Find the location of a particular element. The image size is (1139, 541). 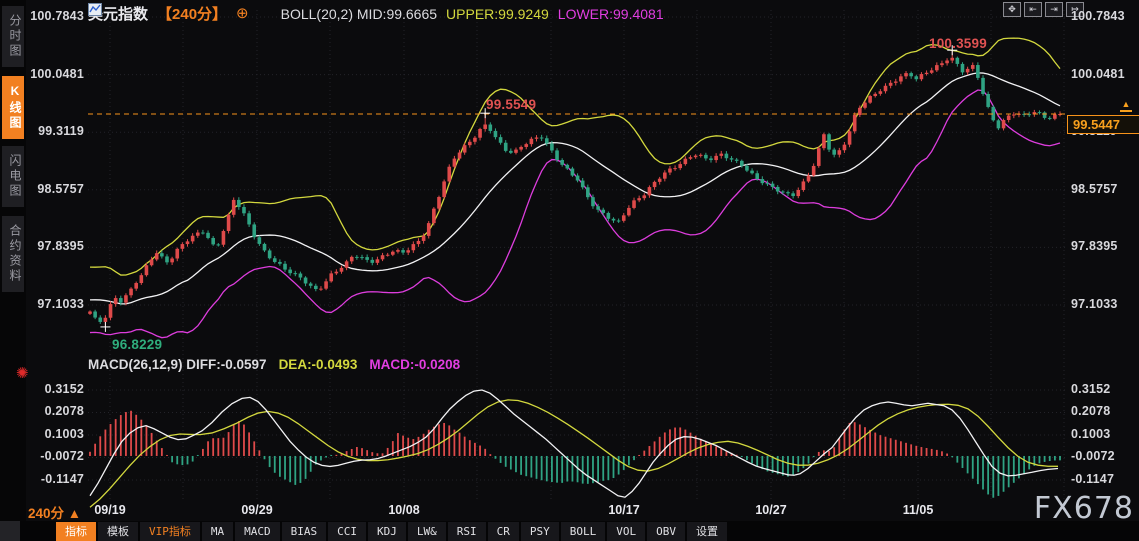

circle-plus-icon: ⊕ is located at coordinates (242, 13).